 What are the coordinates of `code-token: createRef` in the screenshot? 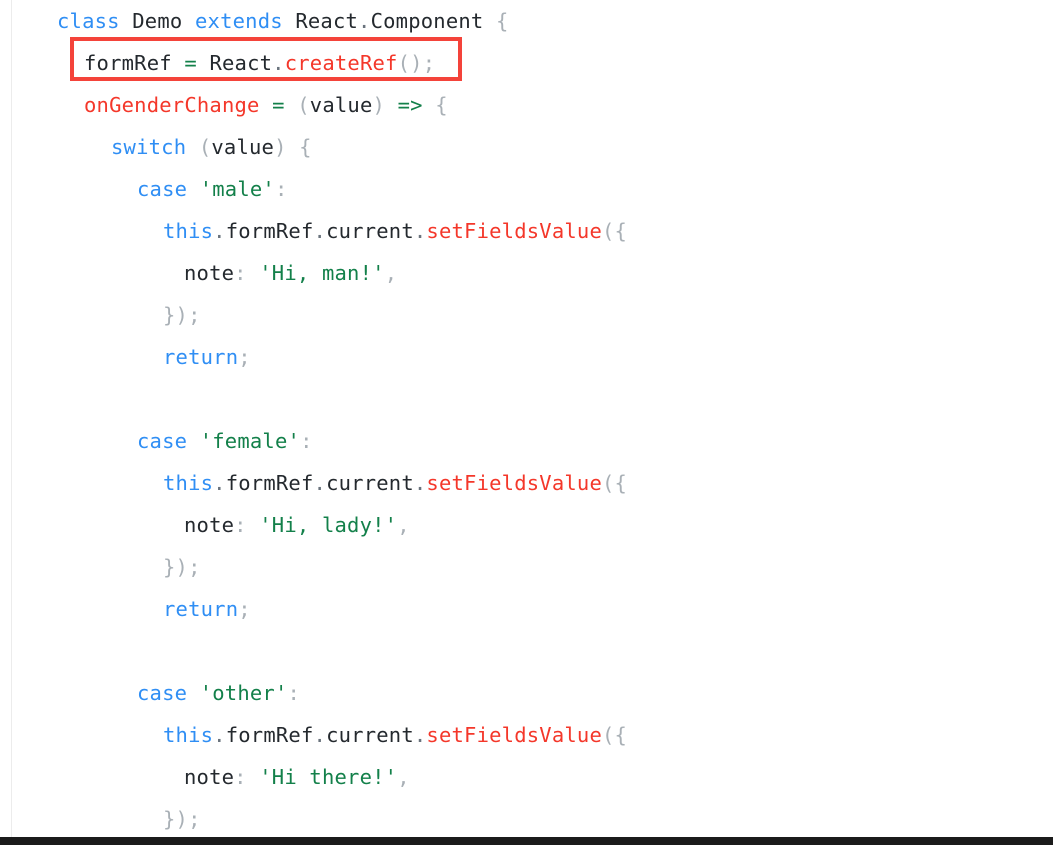 It's located at (341, 63).